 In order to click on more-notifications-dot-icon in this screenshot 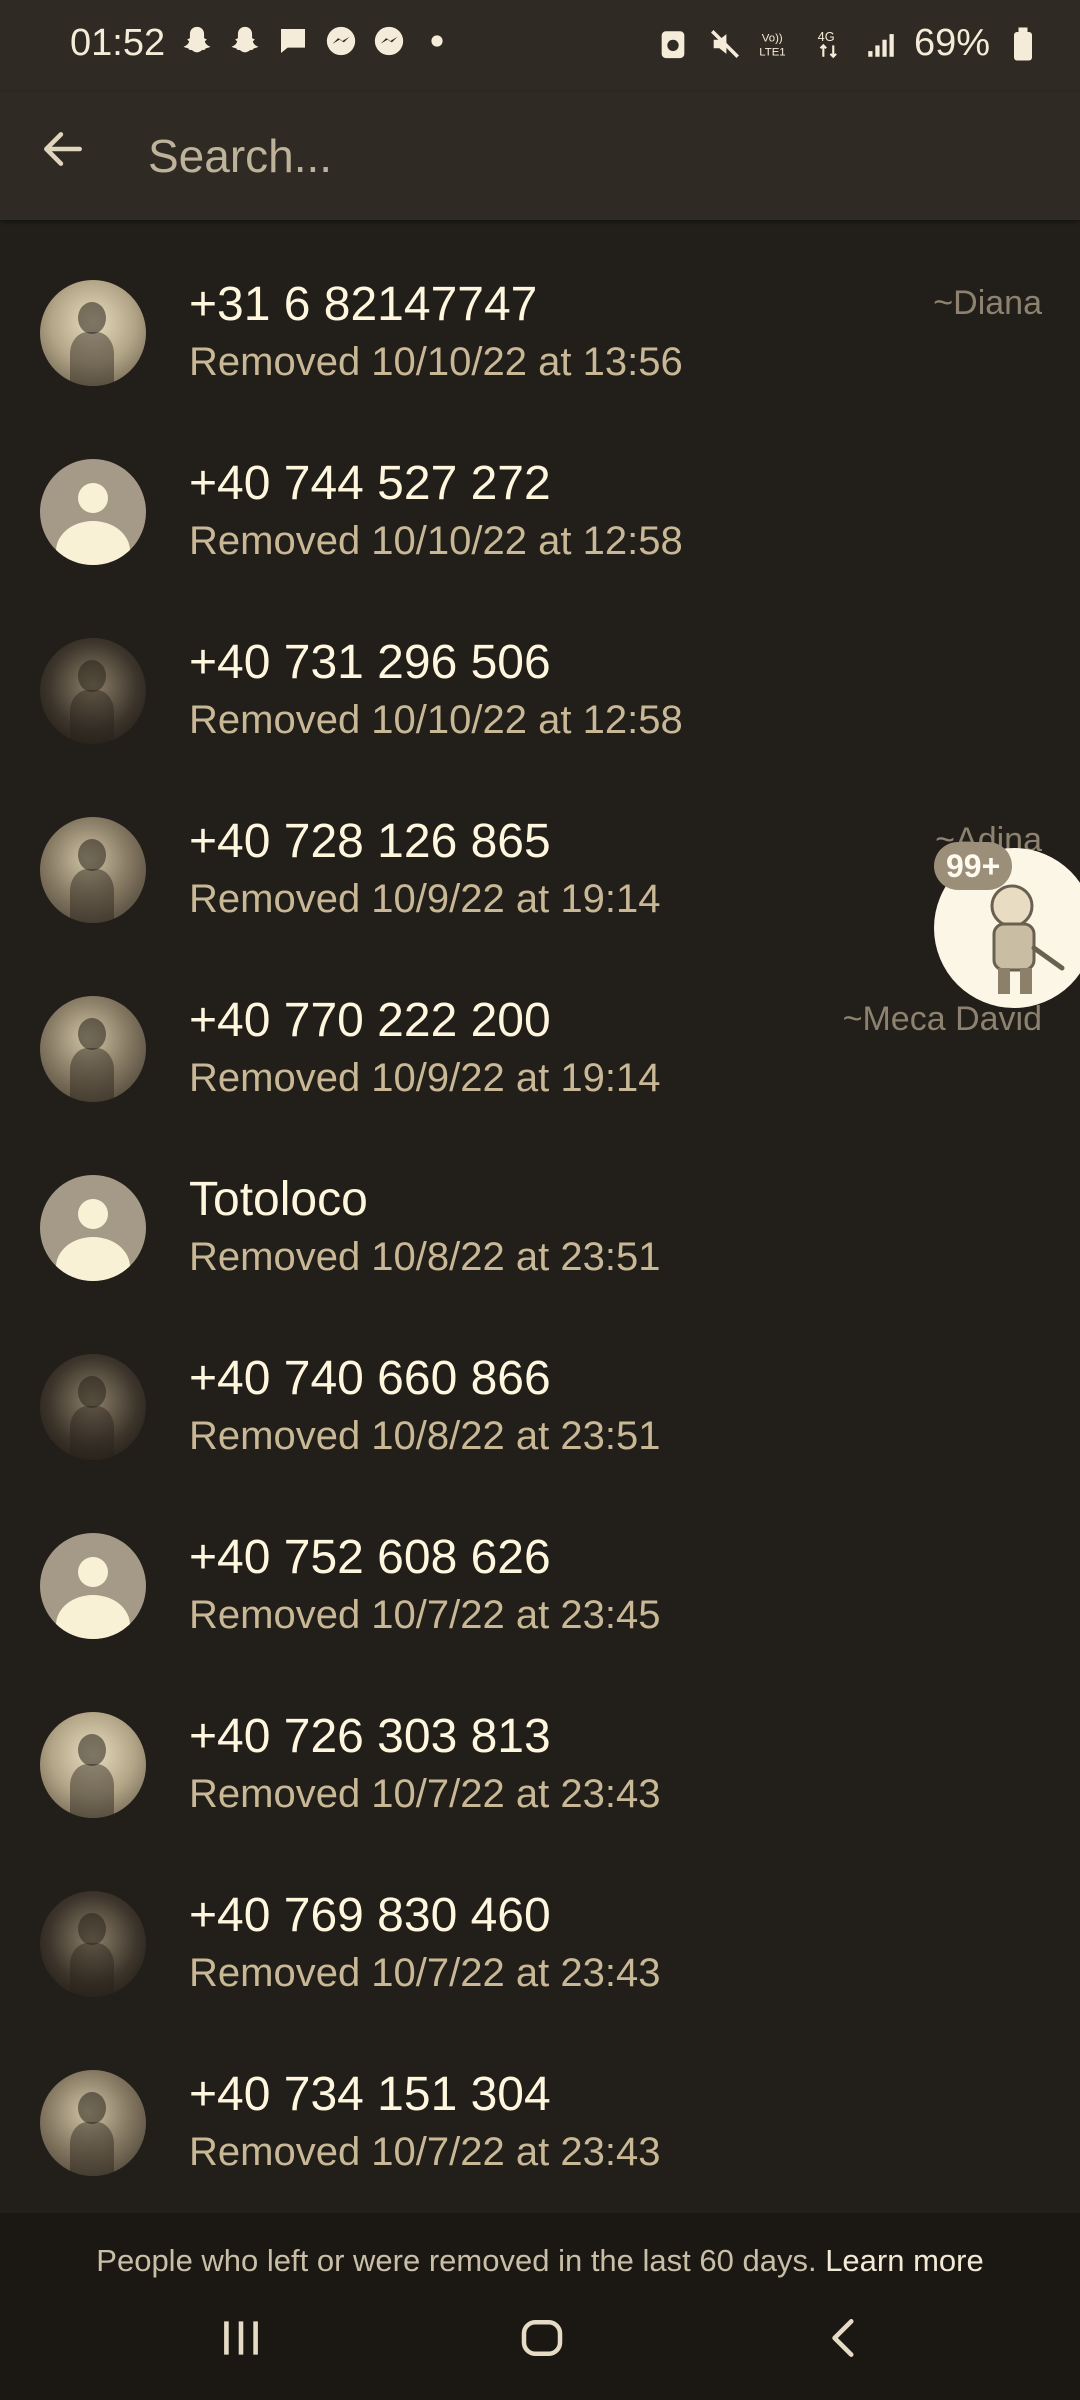, I will do `click(437, 41)`.